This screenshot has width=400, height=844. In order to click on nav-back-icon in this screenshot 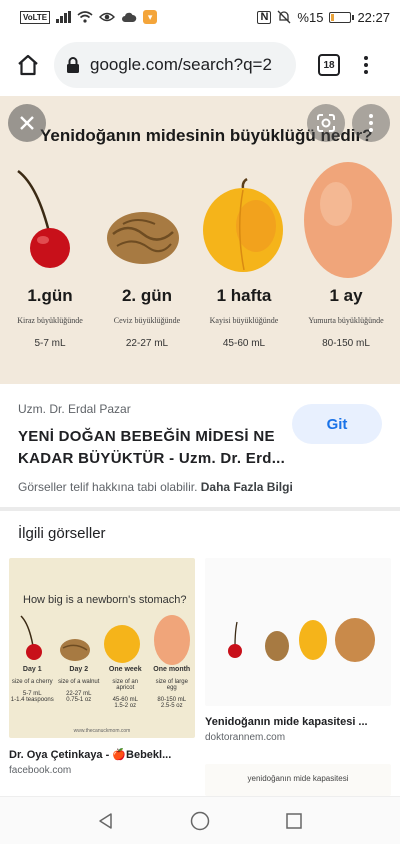, I will do `click(106, 821)`.